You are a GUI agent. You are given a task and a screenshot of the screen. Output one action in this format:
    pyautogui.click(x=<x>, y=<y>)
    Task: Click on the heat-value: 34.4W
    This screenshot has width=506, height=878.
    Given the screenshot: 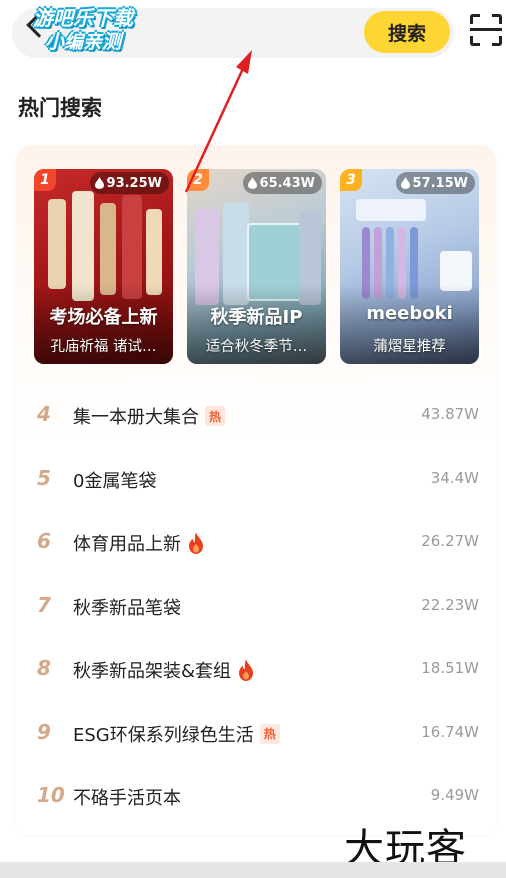 What is the action you would take?
    pyautogui.click(x=454, y=477)
    